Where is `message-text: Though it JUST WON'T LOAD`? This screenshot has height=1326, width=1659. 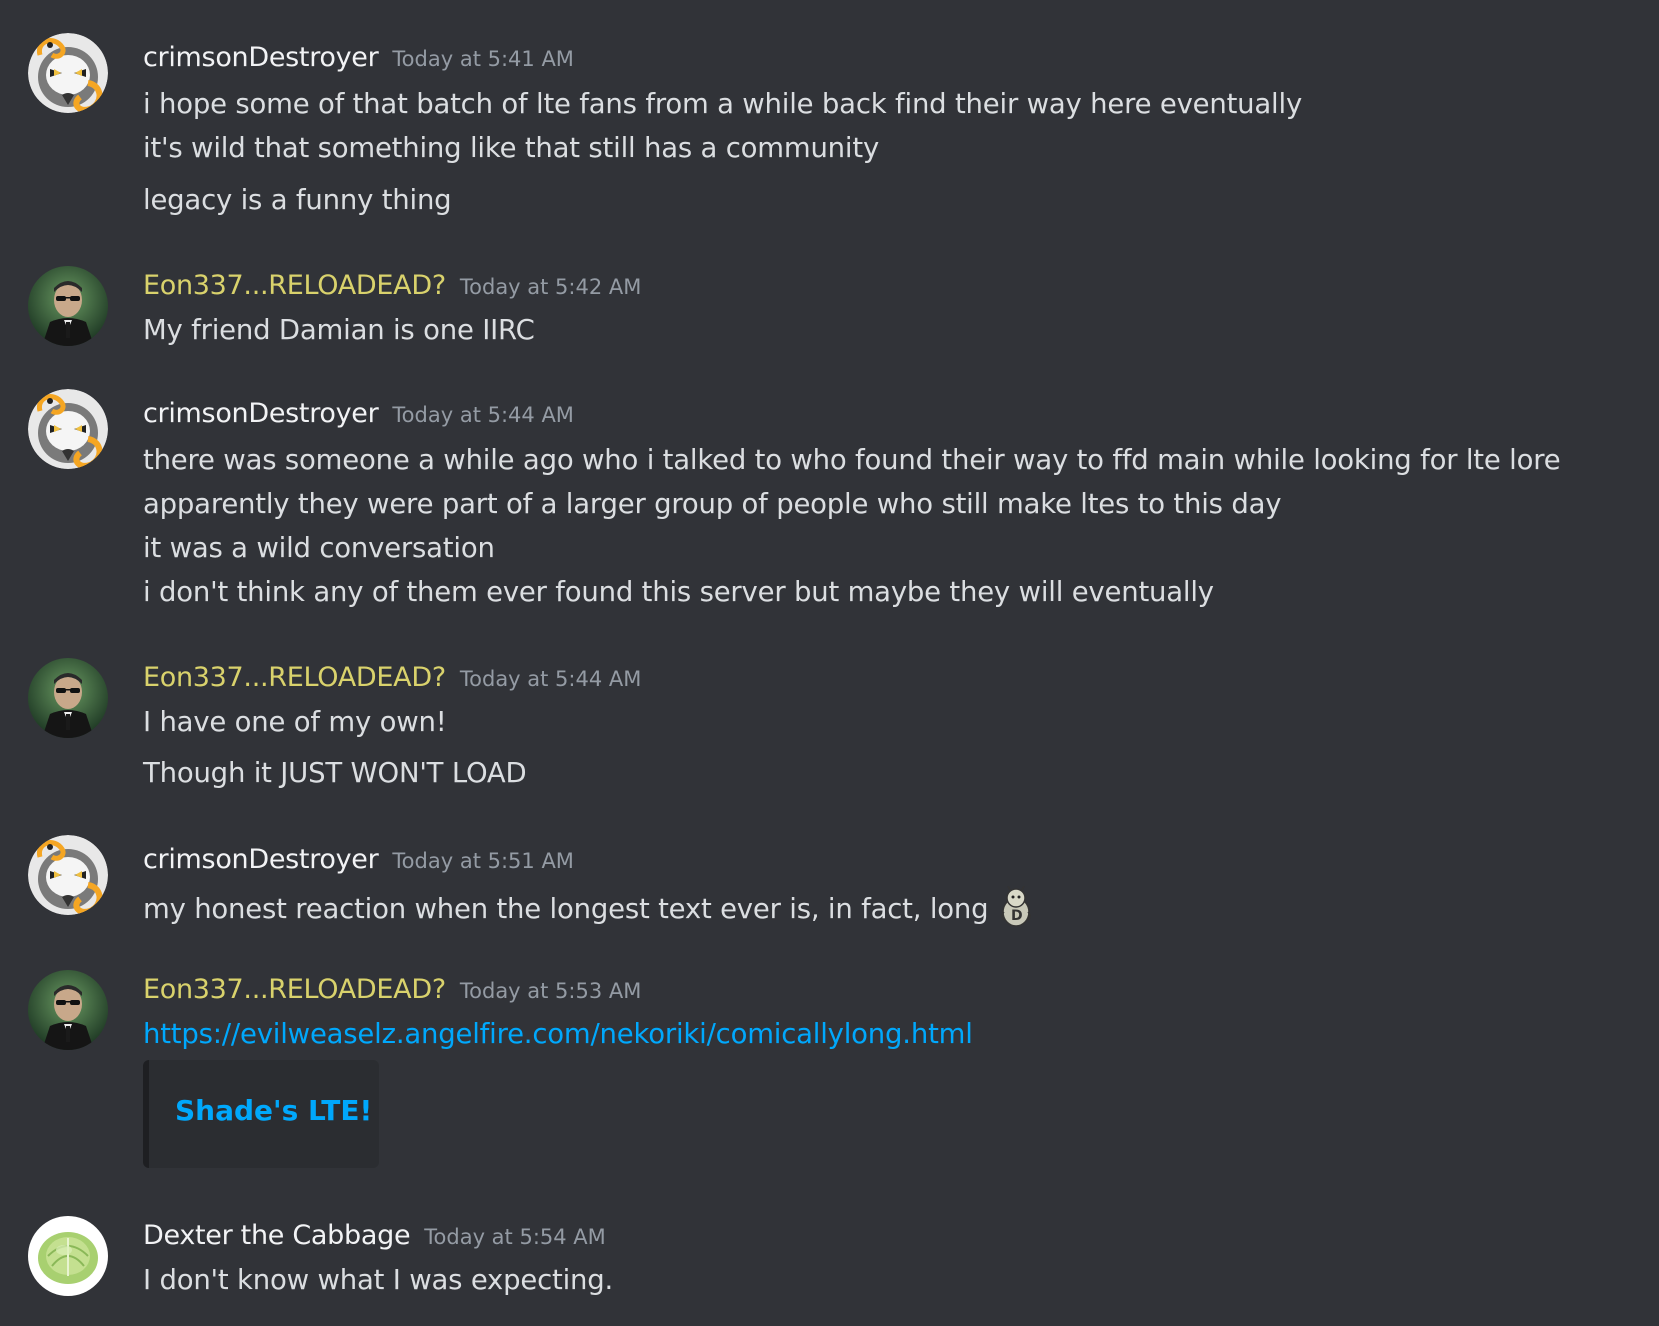 message-text: Though it JUST WON'T LOAD is located at coordinates (335, 773).